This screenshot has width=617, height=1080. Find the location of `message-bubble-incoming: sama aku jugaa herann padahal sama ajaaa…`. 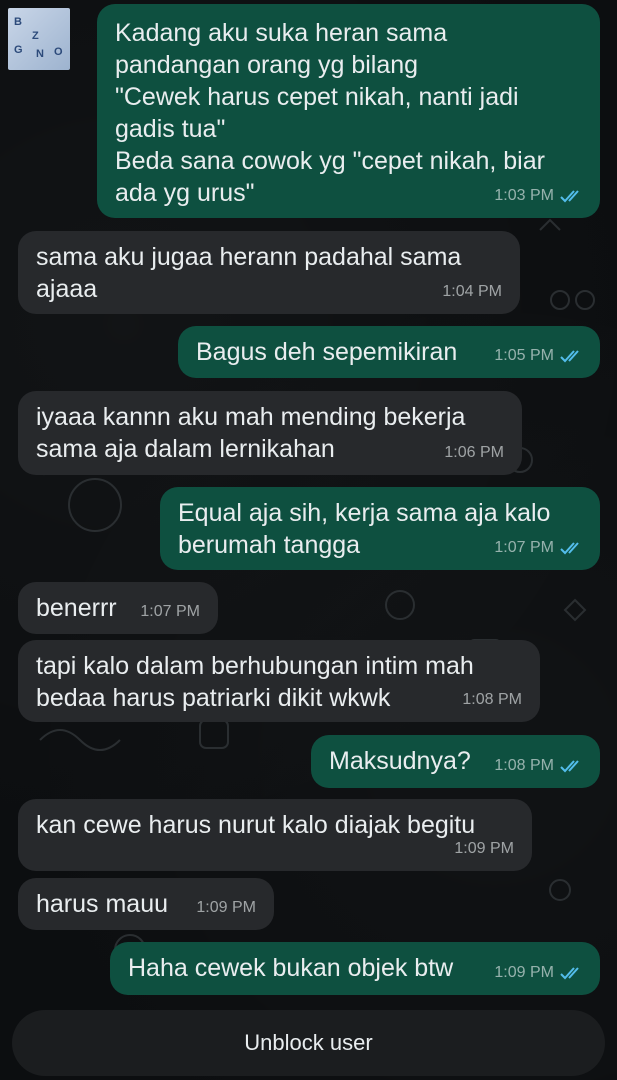

message-bubble-incoming: sama aku jugaa herann padahal sama ajaaa… is located at coordinates (269, 272).